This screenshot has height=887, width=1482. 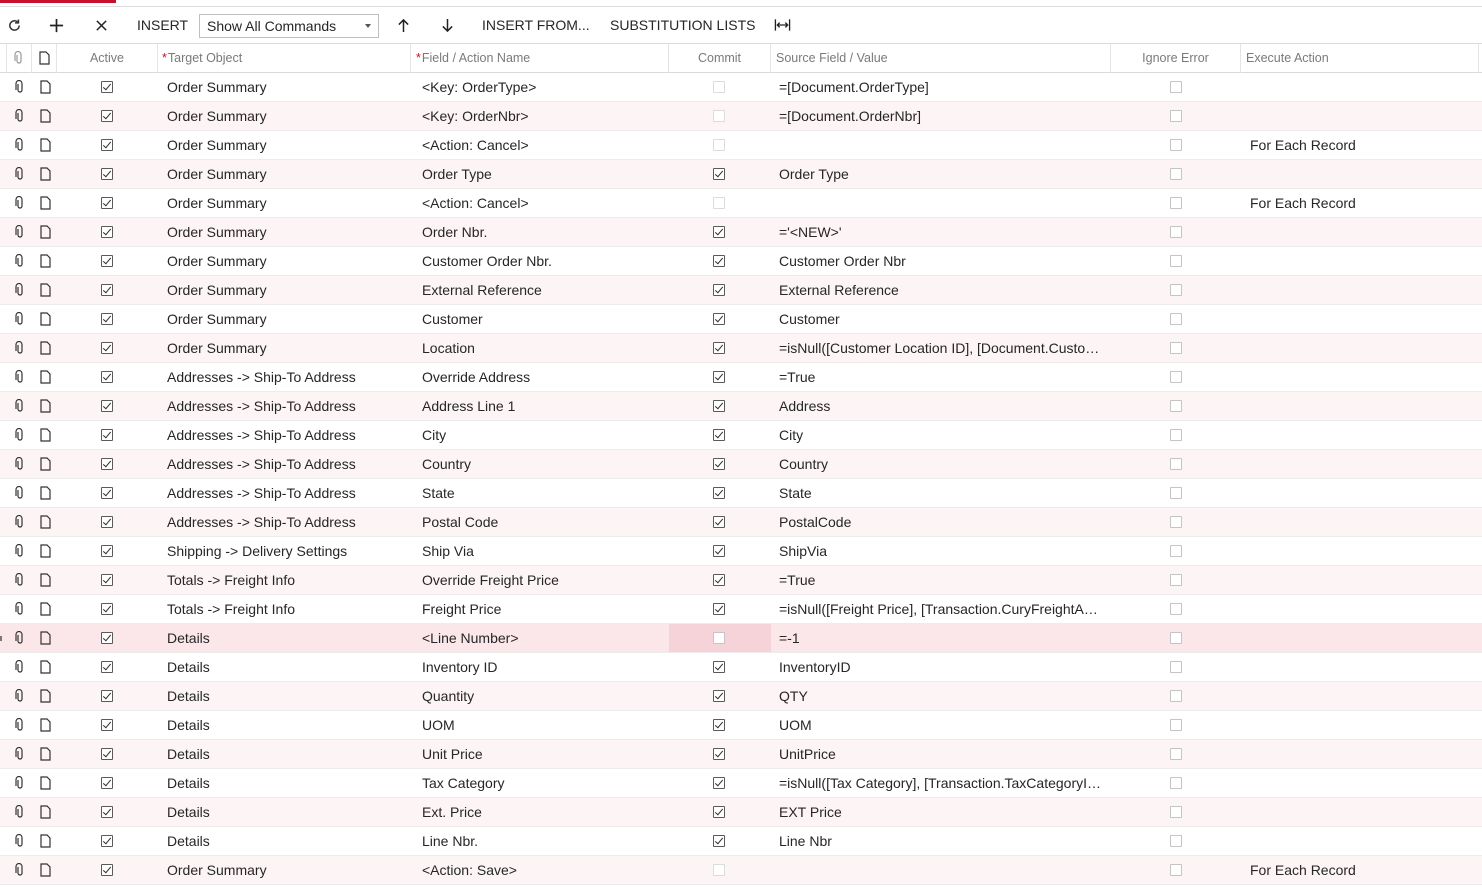 What do you see at coordinates (741, 725) in the screenshot?
I see `table-row: Details UOM UOM` at bounding box center [741, 725].